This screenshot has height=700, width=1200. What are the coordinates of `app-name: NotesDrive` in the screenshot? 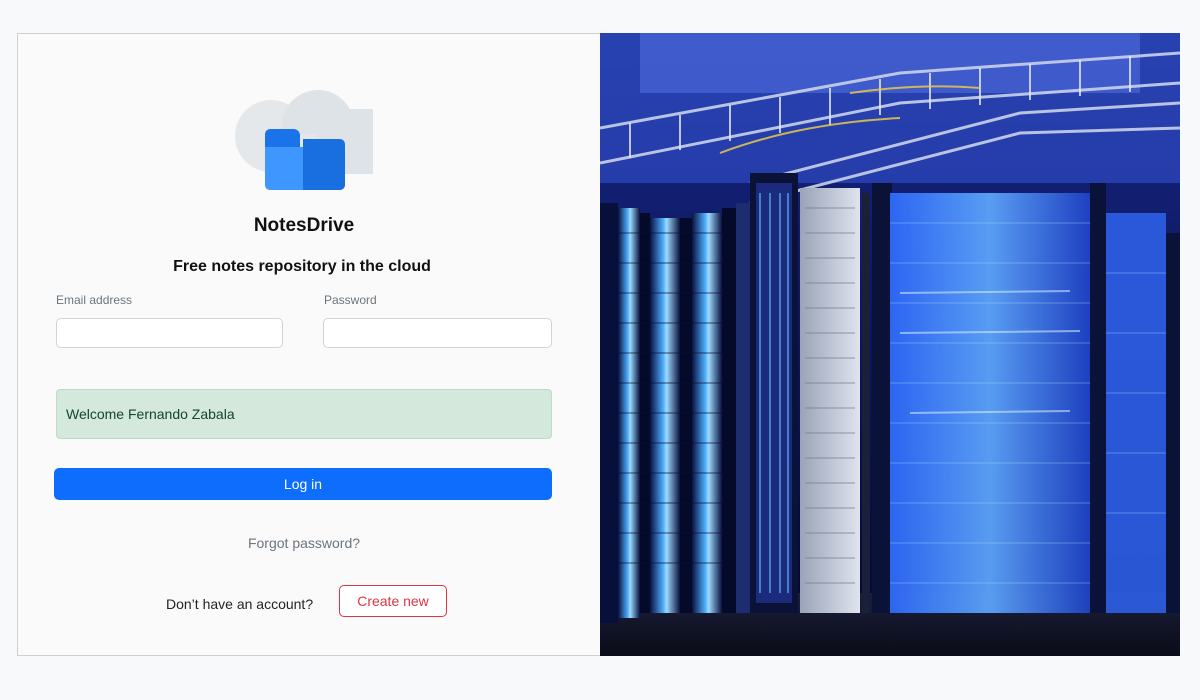 It's located at (304, 225).